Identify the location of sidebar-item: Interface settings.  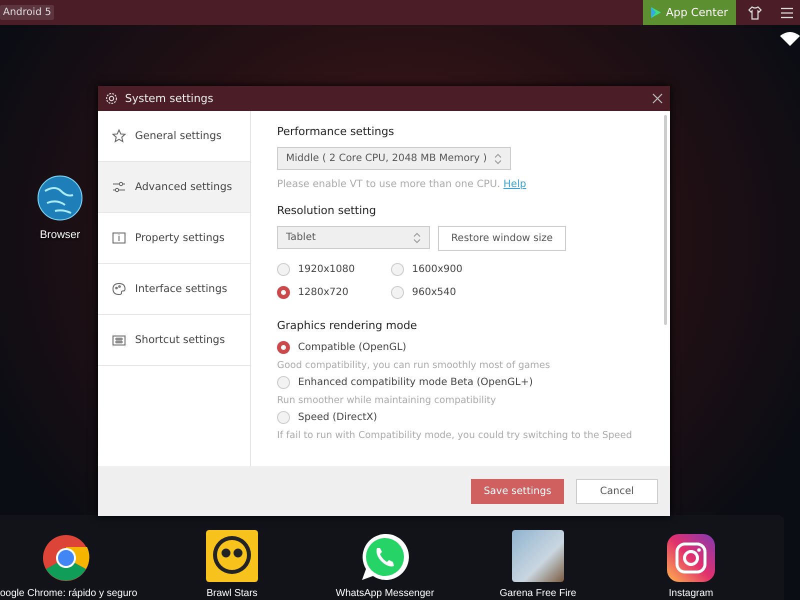
(174, 289).